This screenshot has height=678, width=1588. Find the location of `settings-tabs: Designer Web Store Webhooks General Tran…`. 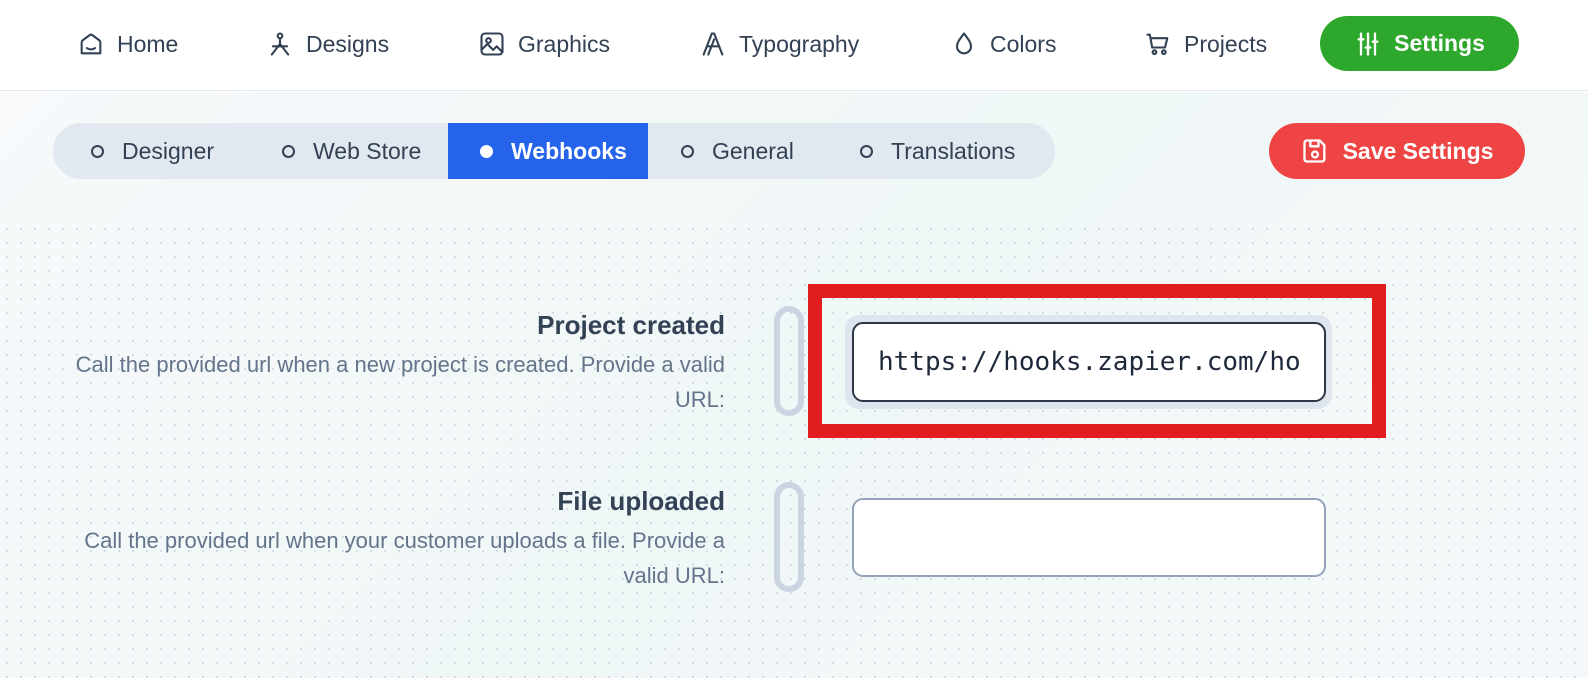

settings-tabs: Designer Web Store Webhooks General Tran… is located at coordinates (554, 151).